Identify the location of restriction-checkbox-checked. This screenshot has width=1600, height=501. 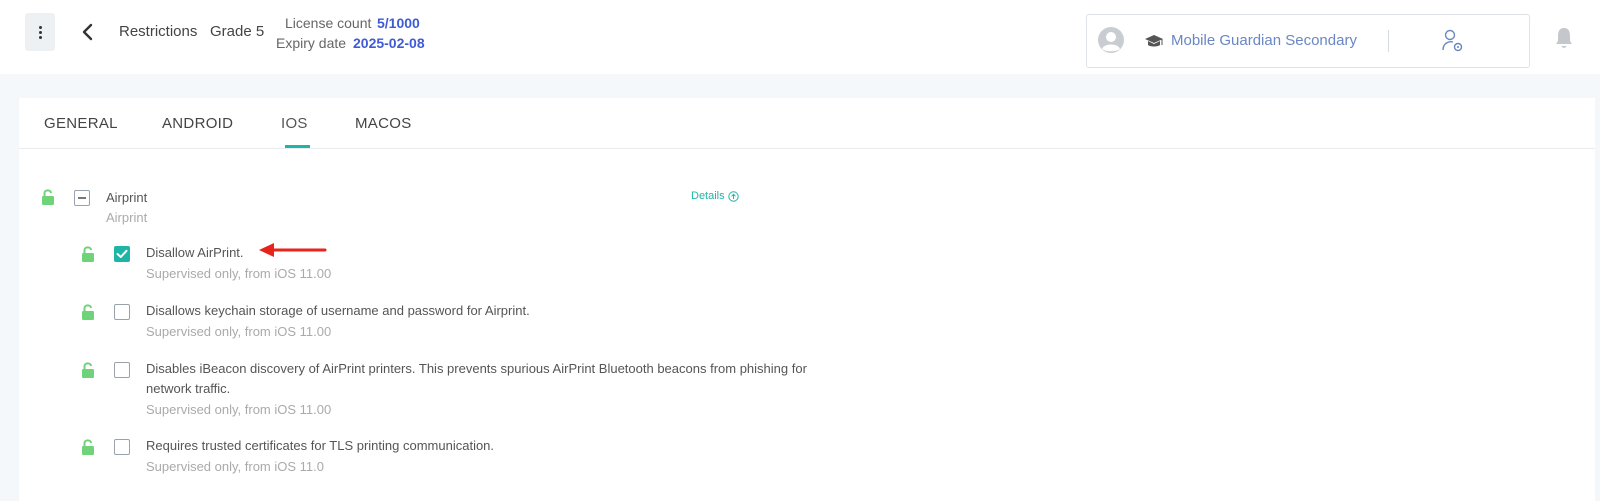
(122, 254).